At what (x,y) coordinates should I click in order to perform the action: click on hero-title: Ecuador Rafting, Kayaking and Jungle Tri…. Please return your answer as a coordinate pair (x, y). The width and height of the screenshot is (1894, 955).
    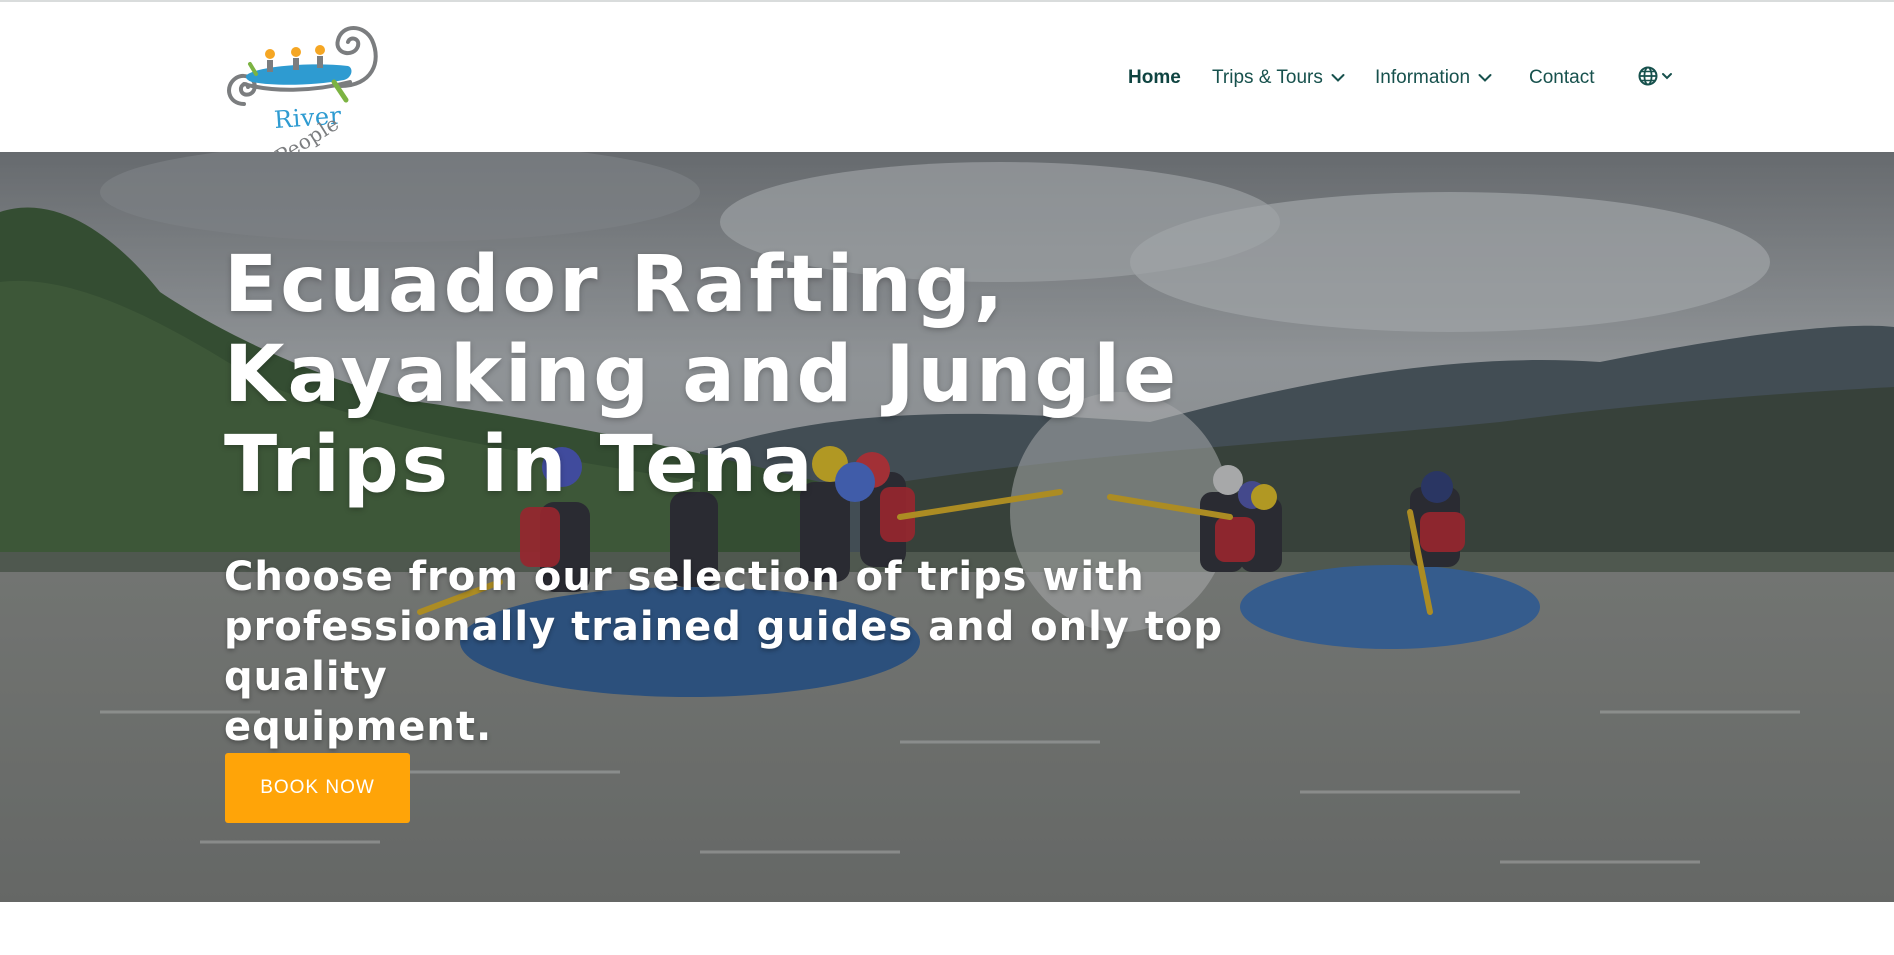
    Looking at the image, I should click on (724, 375).